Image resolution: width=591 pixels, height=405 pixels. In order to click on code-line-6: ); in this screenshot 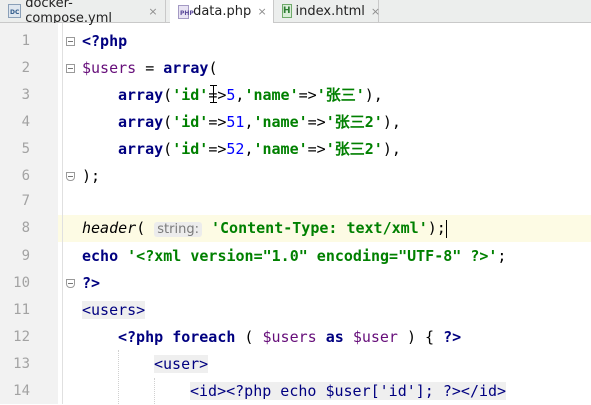, I will do `click(91, 176)`.